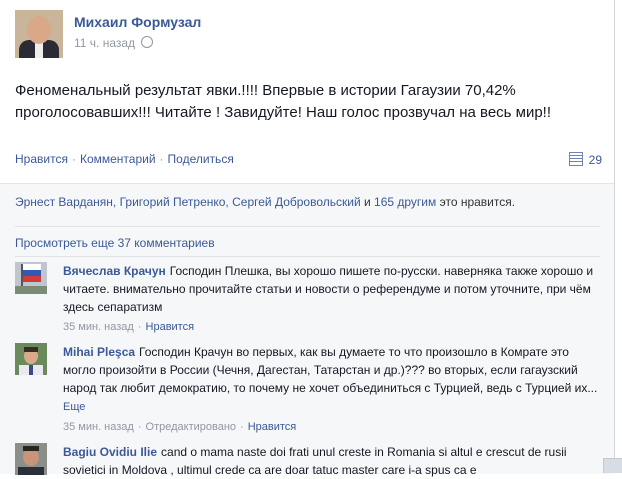 Image resolution: width=622 pixels, height=479 pixels. What do you see at coordinates (405, 202) in the screenshot?
I see `likers-others-link: 165 другим` at bounding box center [405, 202].